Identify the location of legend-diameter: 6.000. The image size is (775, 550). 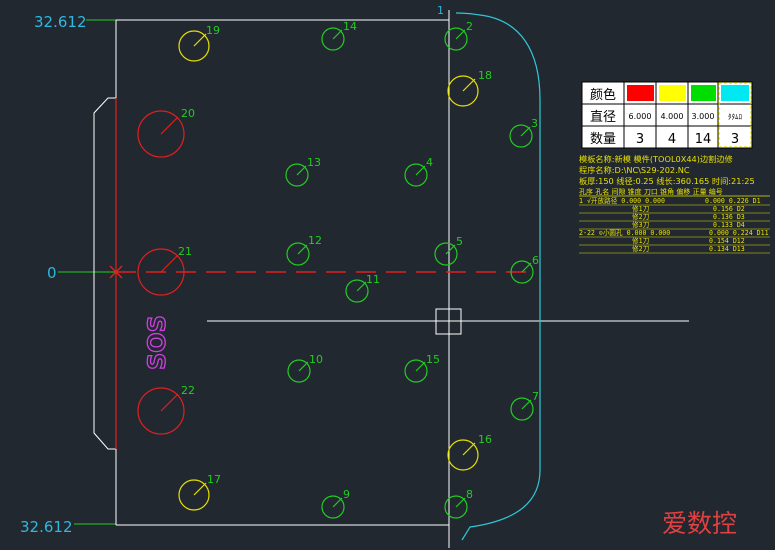
(640, 116).